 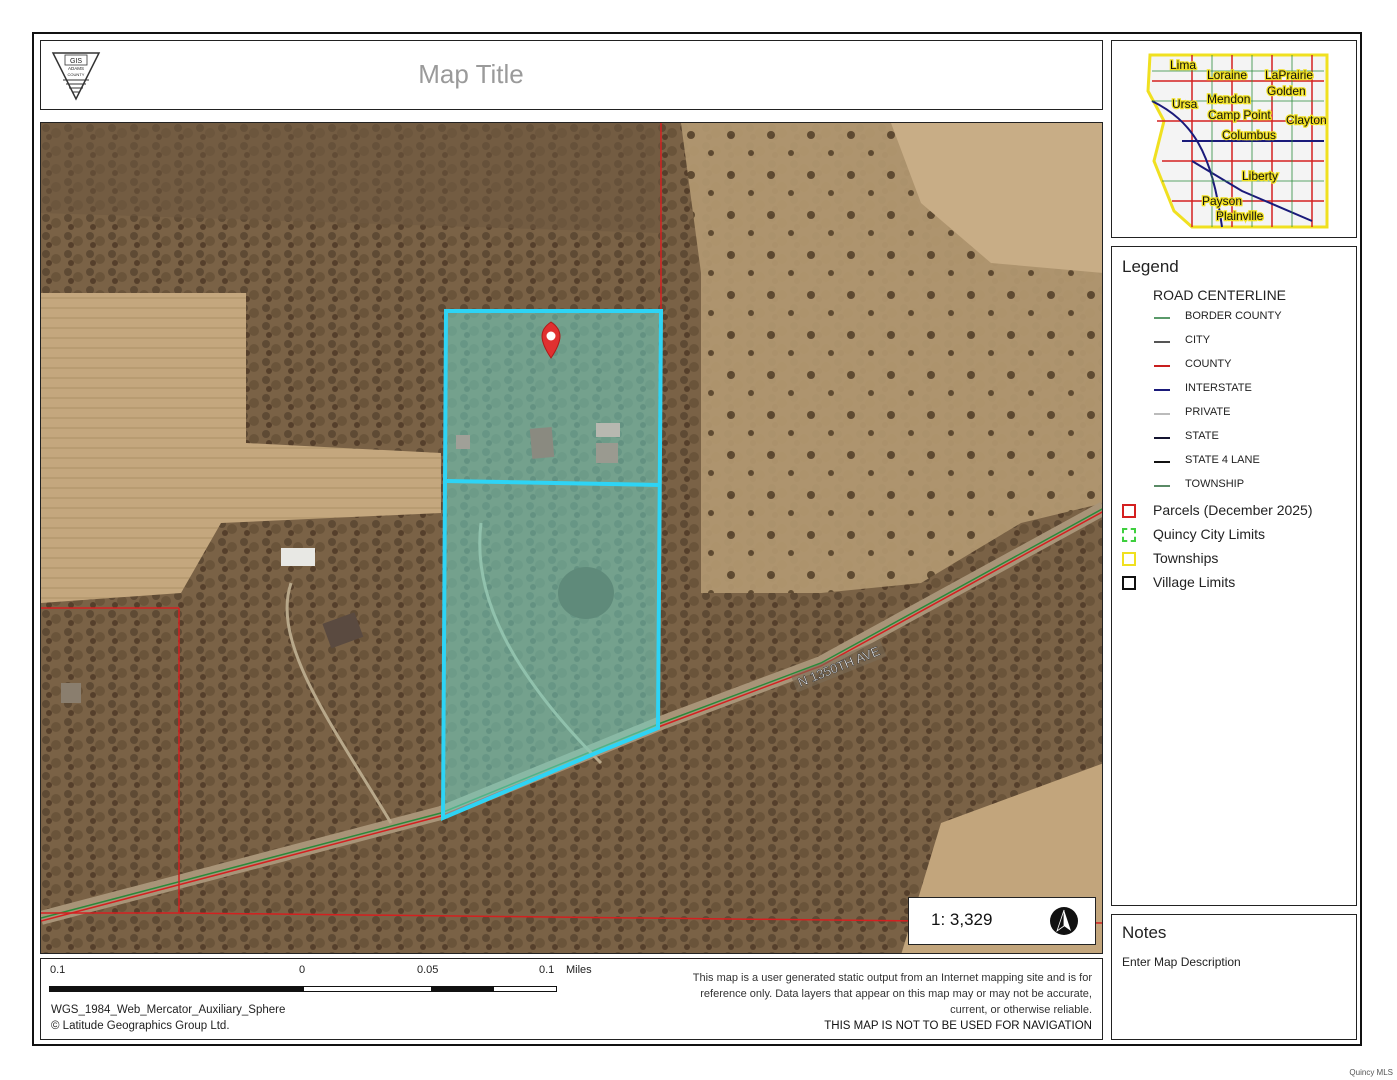 What do you see at coordinates (58, 970) in the screenshot?
I see `scale-label-left: 0.1` at bounding box center [58, 970].